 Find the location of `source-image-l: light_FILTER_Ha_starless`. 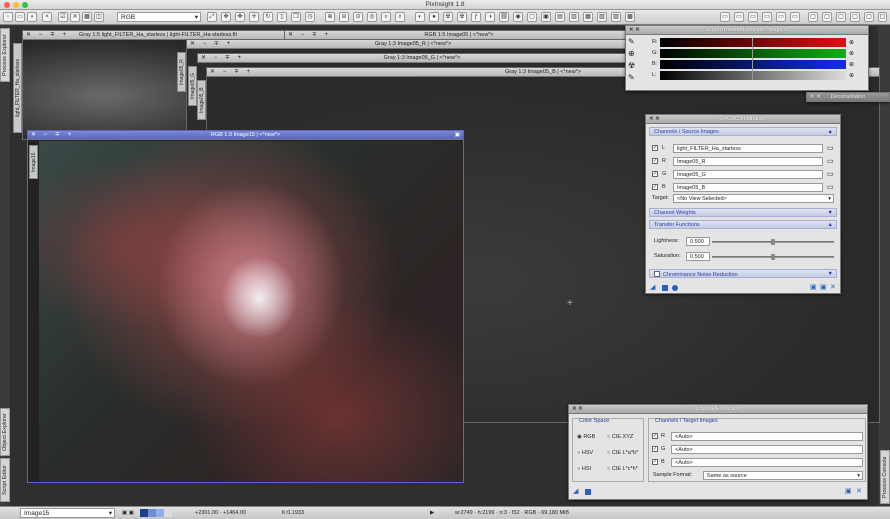

source-image-l: light_FILTER_Ha_starless is located at coordinates (748, 148).